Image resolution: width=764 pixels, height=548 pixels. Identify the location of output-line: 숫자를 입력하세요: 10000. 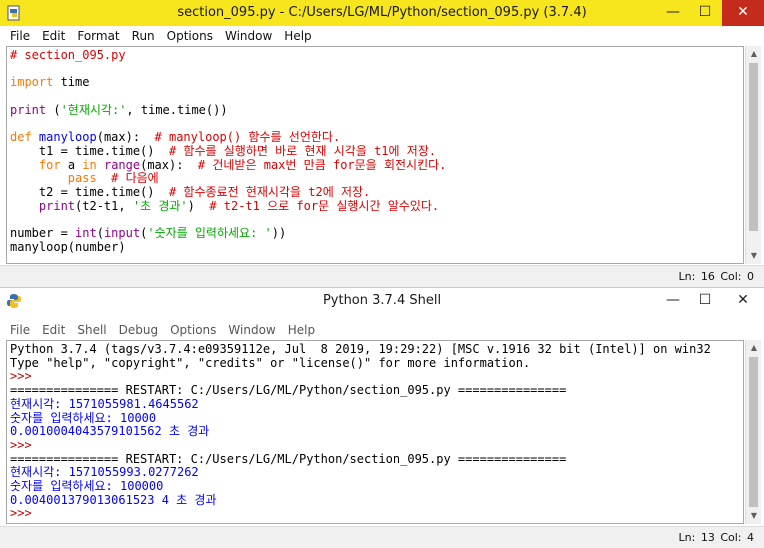
(83, 417).